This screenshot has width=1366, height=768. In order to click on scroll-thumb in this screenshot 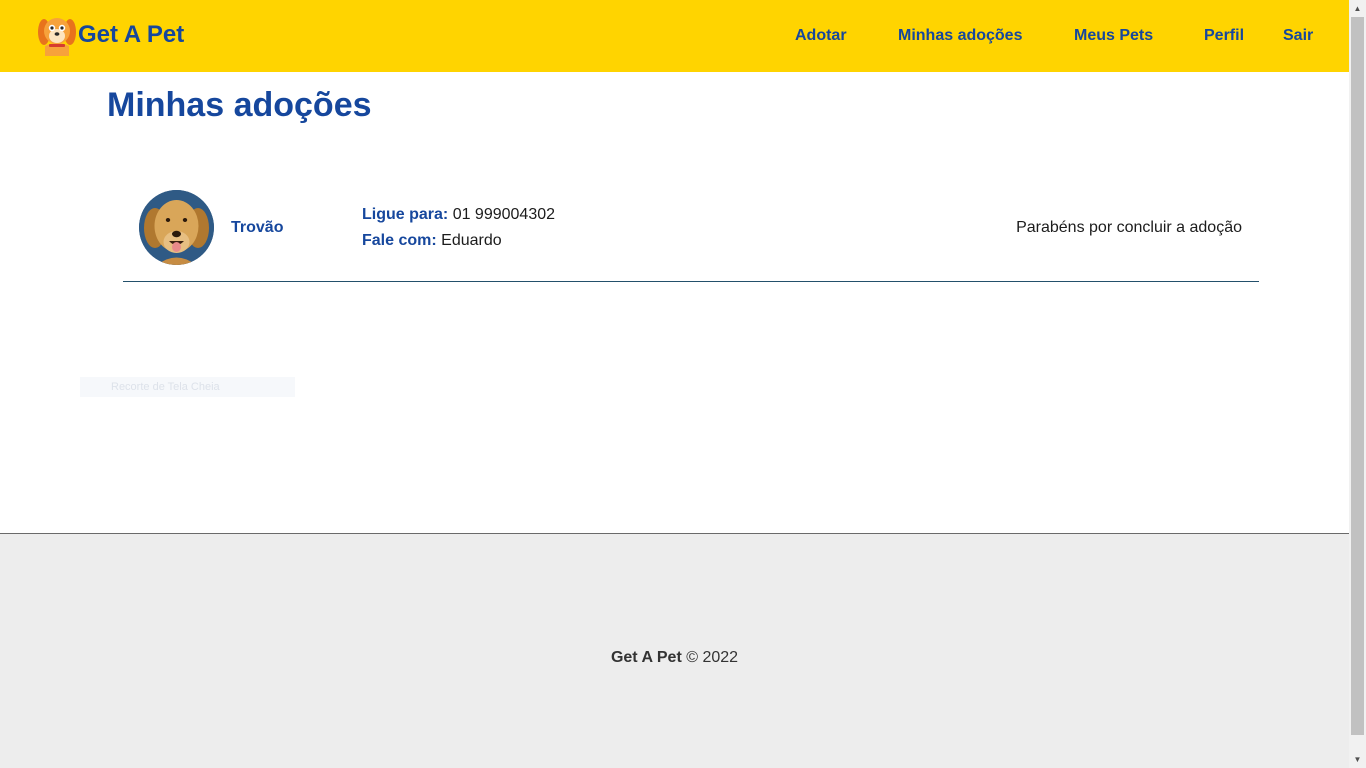, I will do `click(1357, 376)`.